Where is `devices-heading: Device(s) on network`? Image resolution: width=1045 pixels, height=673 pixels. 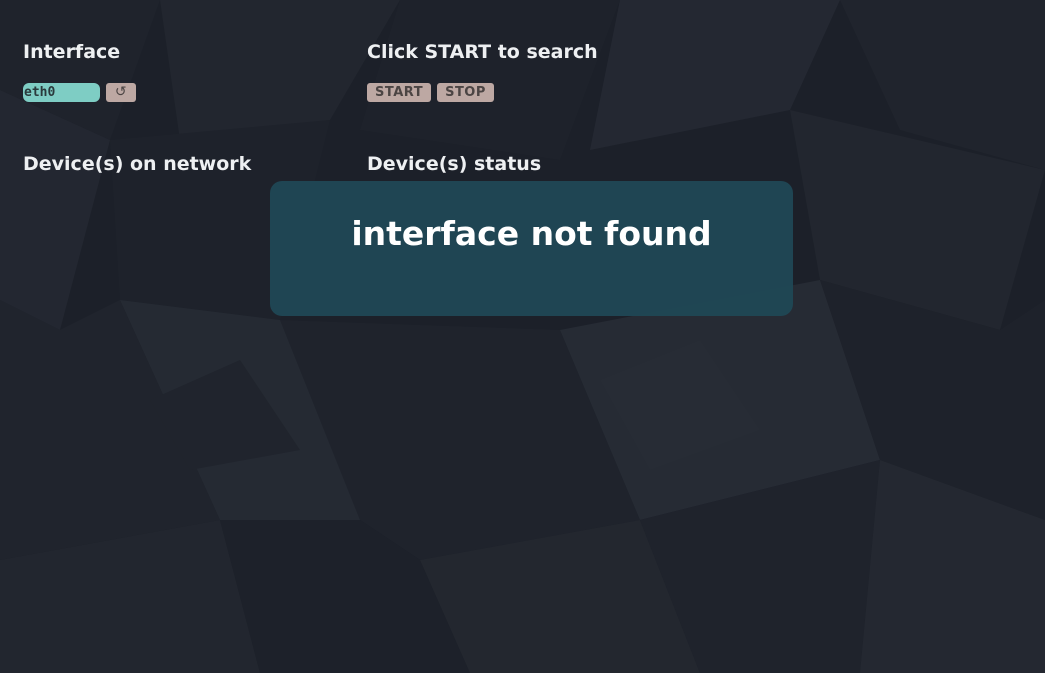 devices-heading: Device(s) on network is located at coordinates (137, 164).